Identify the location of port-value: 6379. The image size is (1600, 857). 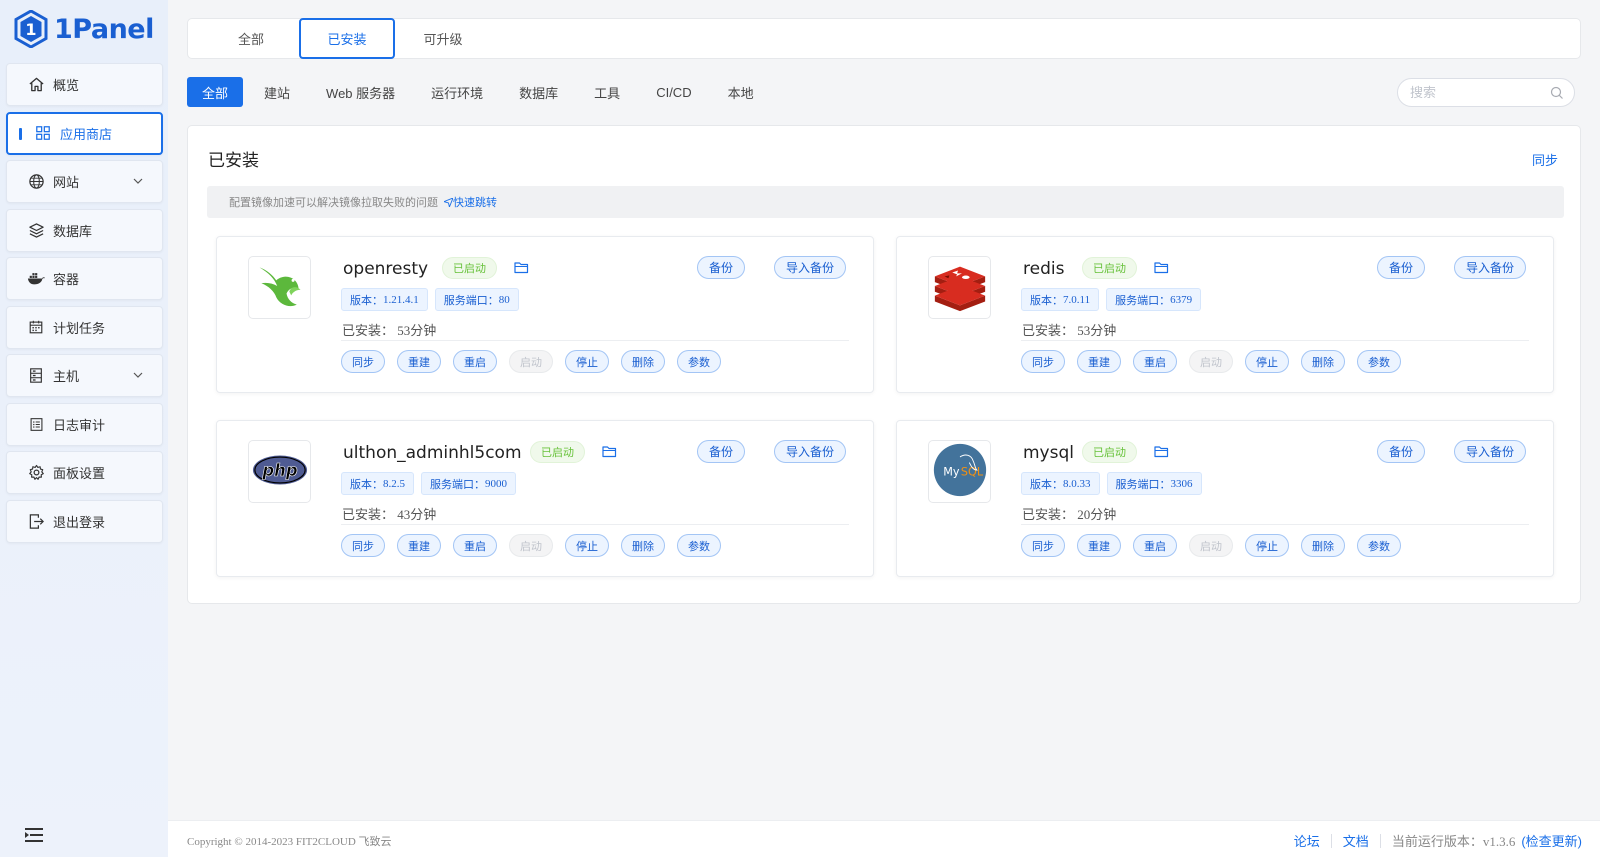
(1181, 299).